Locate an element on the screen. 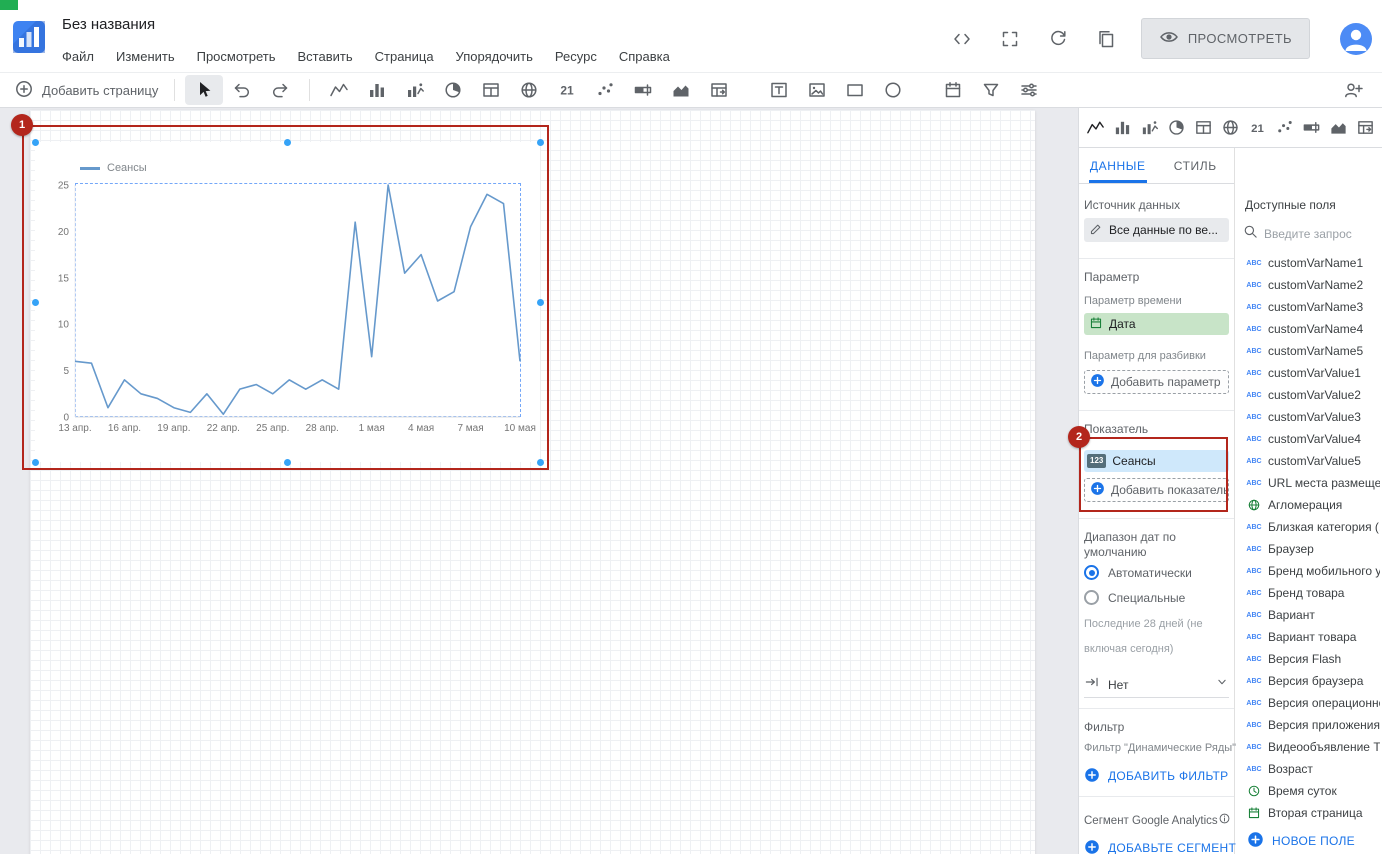  field-item-17: ABC Вариант товара is located at coordinates (1308, 637).